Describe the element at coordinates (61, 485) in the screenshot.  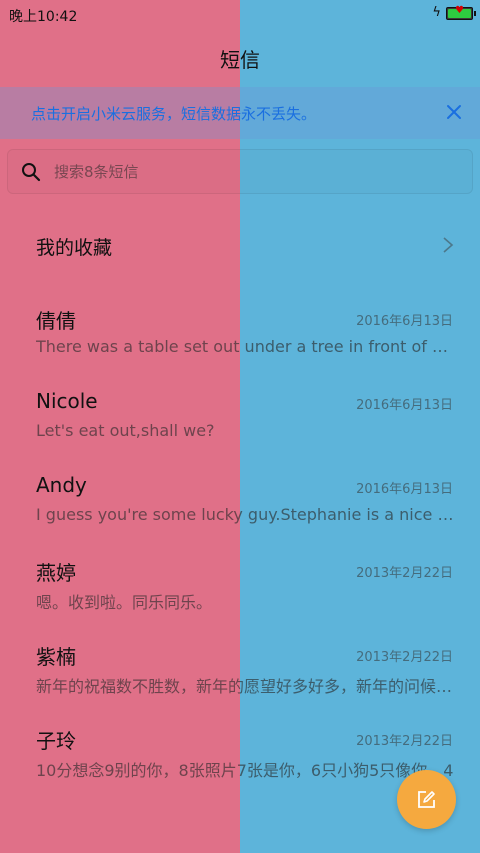
I see `contact-name: Andy` at that location.